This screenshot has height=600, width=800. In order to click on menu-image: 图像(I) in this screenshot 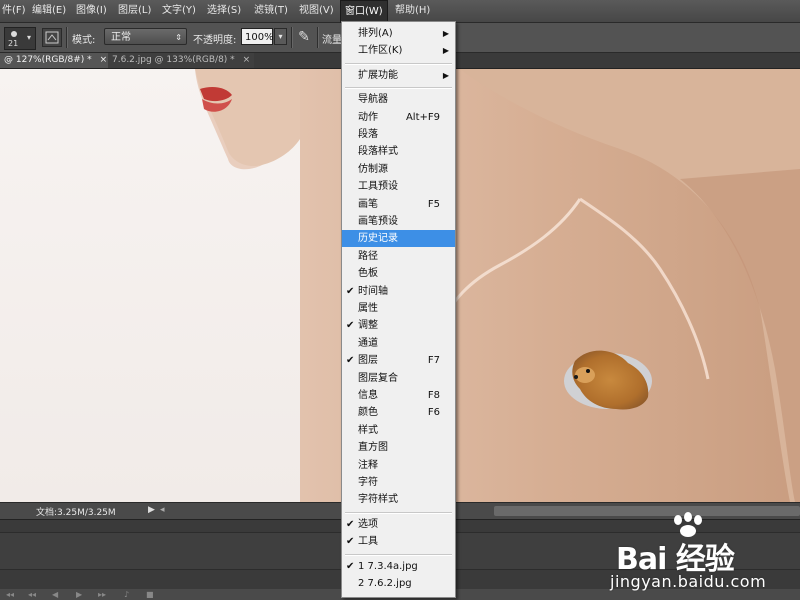, I will do `click(91, 11)`.